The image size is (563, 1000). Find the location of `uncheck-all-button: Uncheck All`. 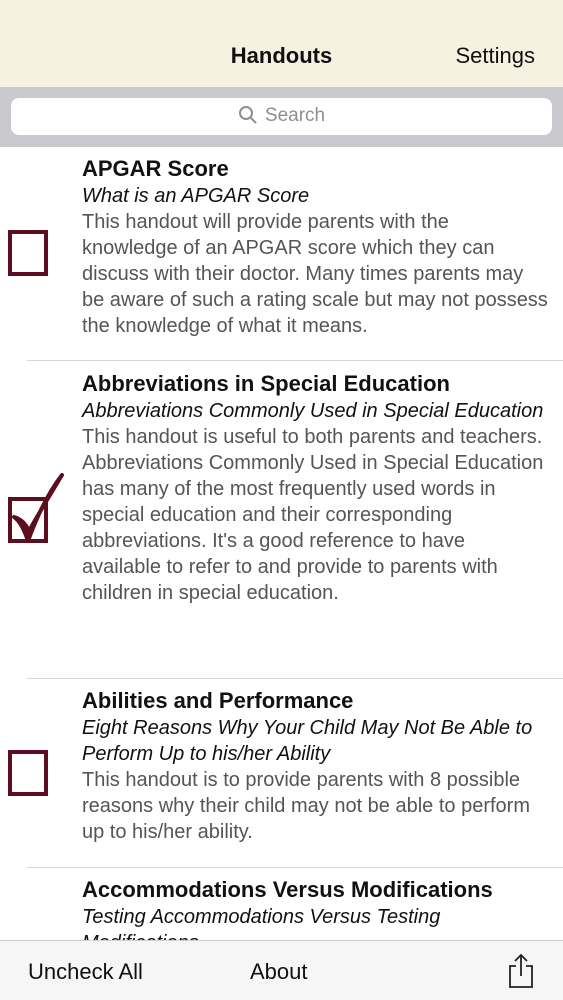

uncheck-all-button: Uncheck All is located at coordinates (85, 972).